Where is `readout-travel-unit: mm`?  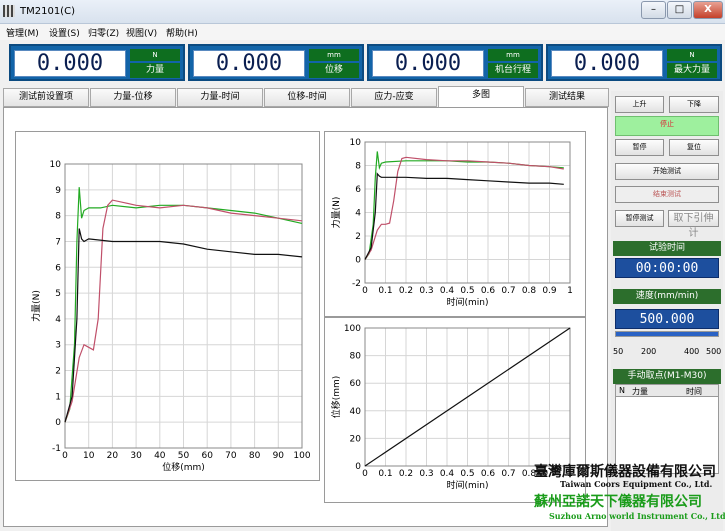
readout-travel-unit: mm is located at coordinates (513, 55).